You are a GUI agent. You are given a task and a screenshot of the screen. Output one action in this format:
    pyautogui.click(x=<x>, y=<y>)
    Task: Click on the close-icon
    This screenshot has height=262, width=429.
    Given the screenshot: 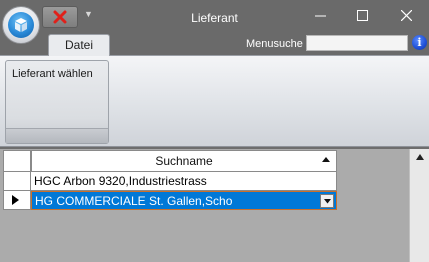 What is the action you would take?
    pyautogui.click(x=406, y=15)
    